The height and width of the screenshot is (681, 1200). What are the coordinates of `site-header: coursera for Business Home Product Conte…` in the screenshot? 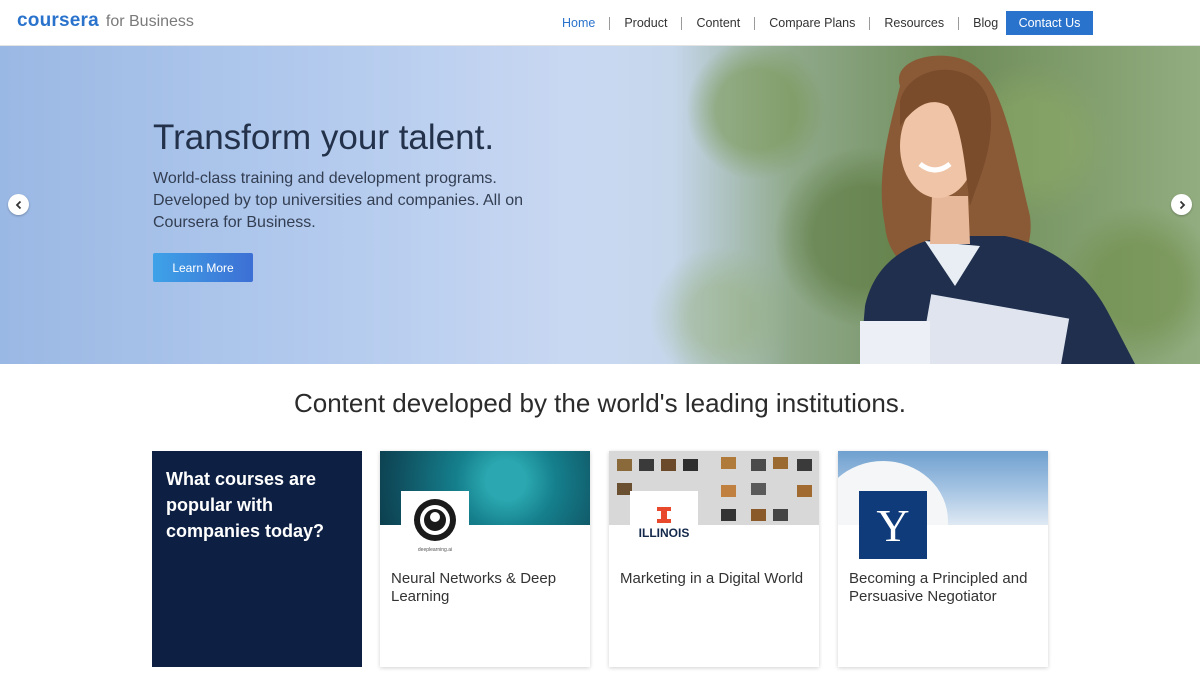 It's located at (600, 23).